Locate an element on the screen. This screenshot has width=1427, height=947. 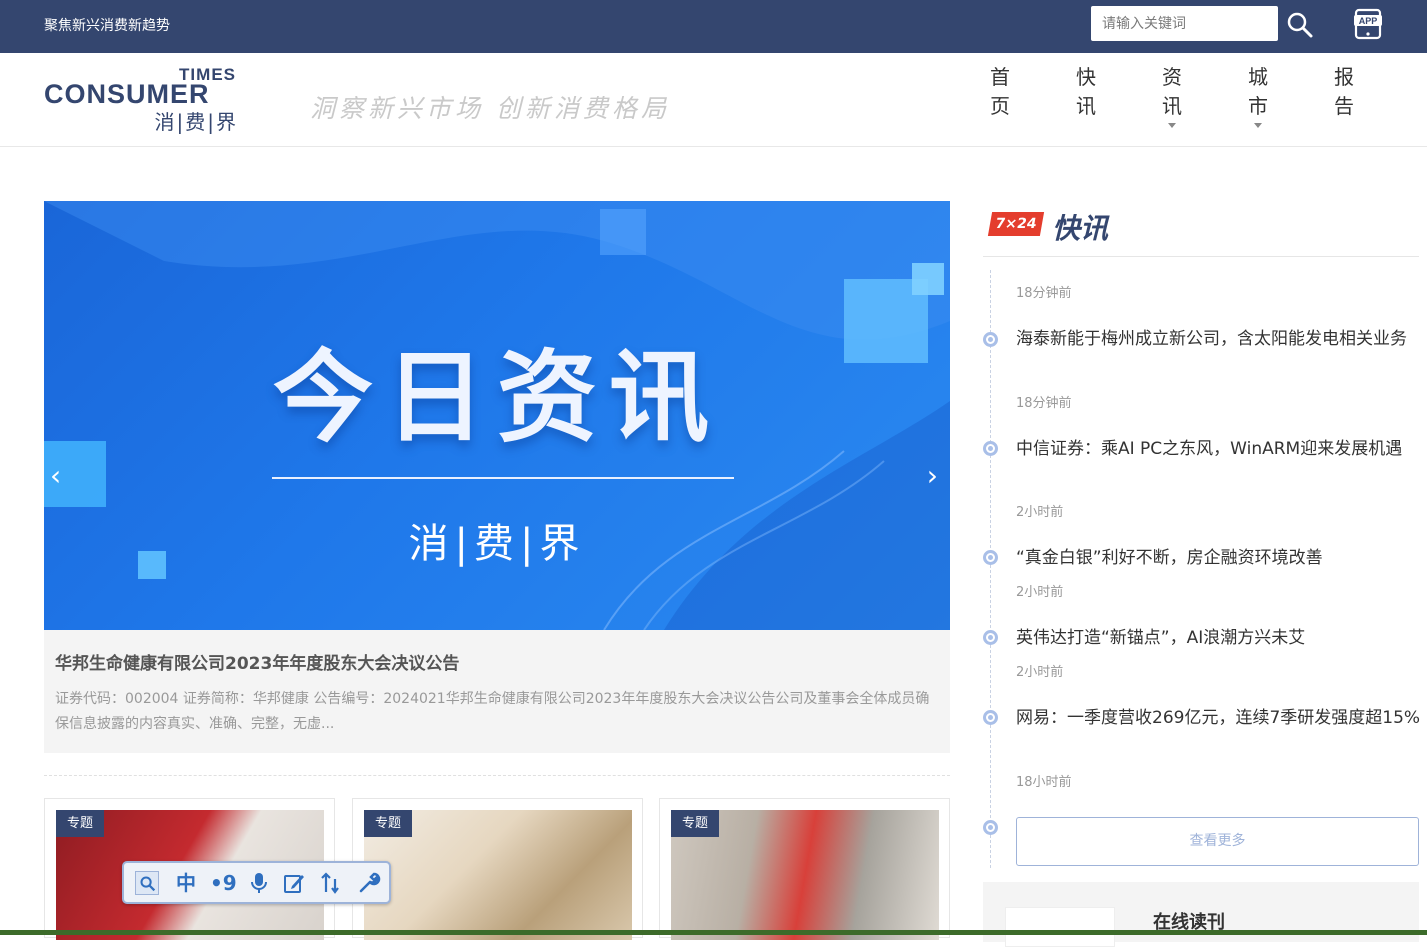
news-item-title: 英伟达打造“新锚点”，AI浪潮方兴未艾 is located at coordinates (1218, 638).